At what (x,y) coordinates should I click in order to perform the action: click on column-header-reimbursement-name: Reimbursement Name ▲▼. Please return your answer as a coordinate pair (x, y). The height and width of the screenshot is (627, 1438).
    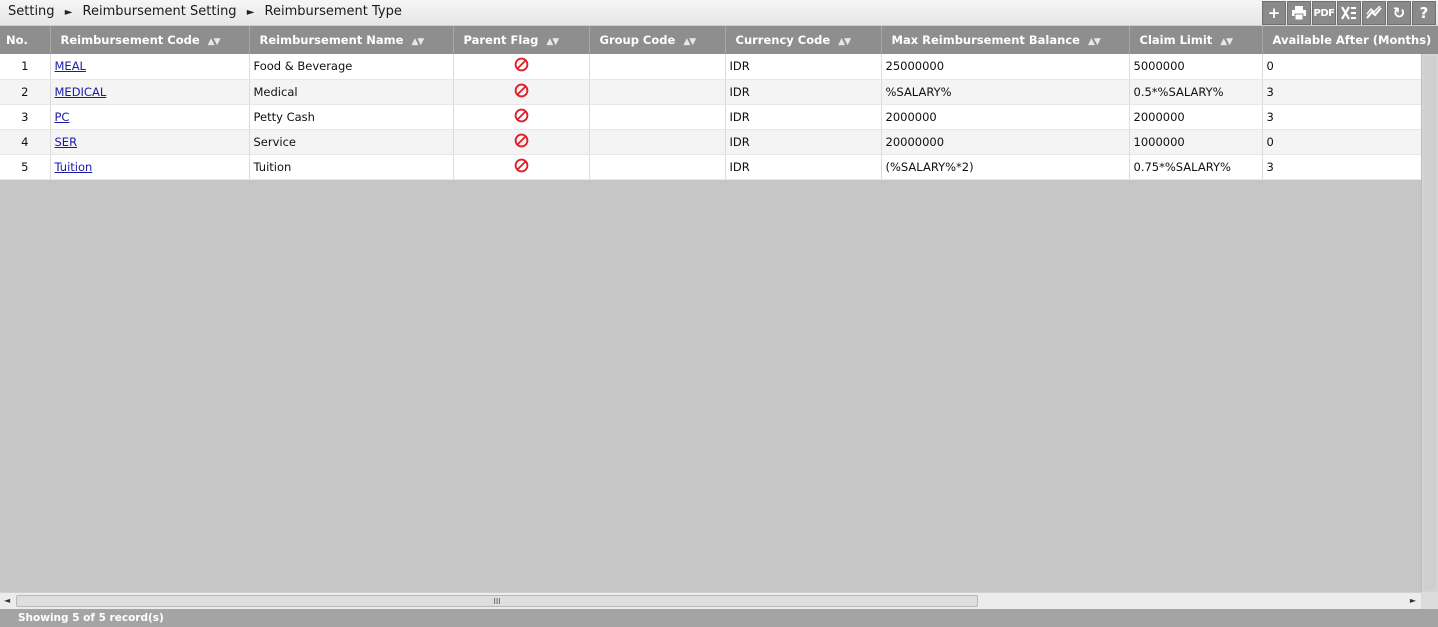
    Looking at the image, I should click on (351, 40).